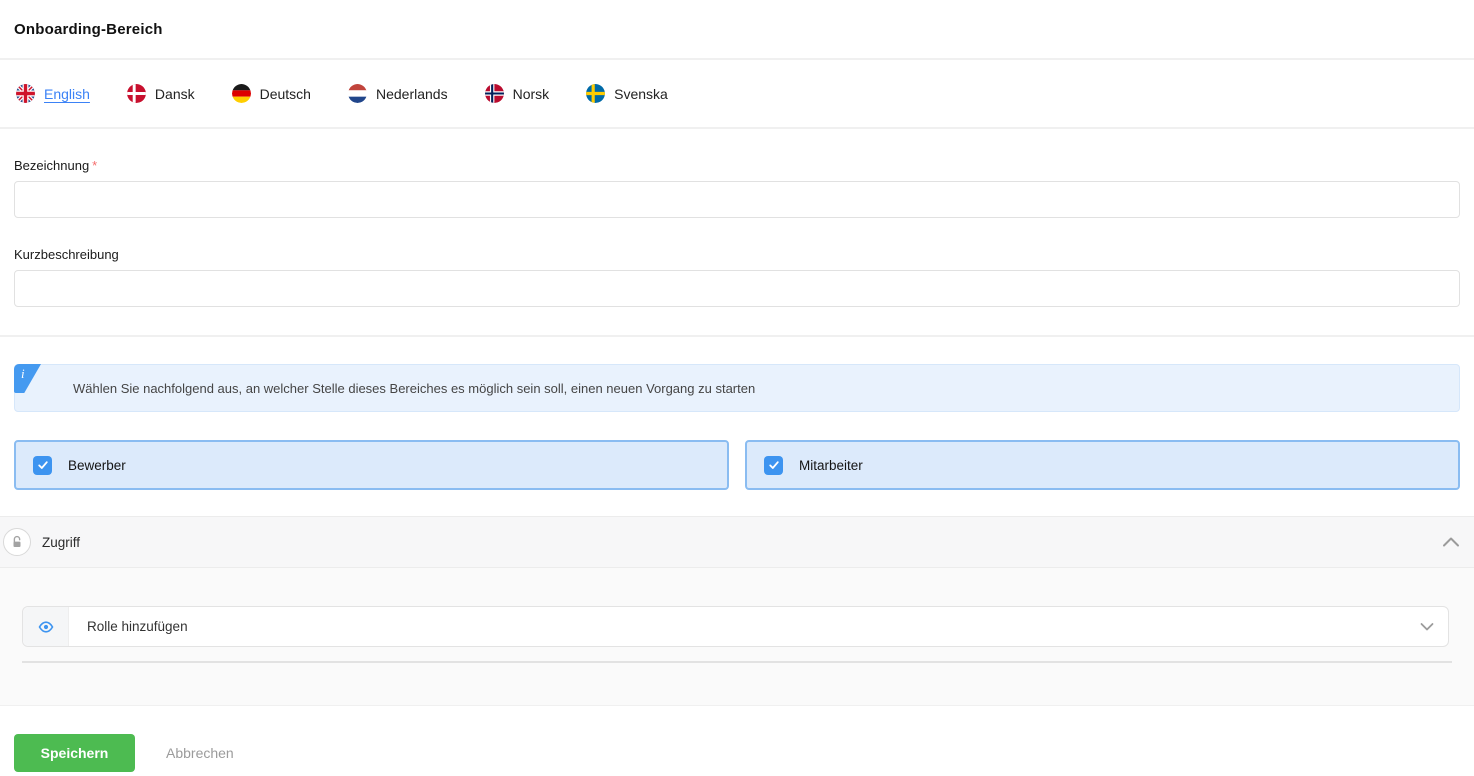 The width and height of the screenshot is (1474, 776). What do you see at coordinates (66, 254) in the screenshot?
I see `description-field-label: Kurzbeschreibung` at bounding box center [66, 254].